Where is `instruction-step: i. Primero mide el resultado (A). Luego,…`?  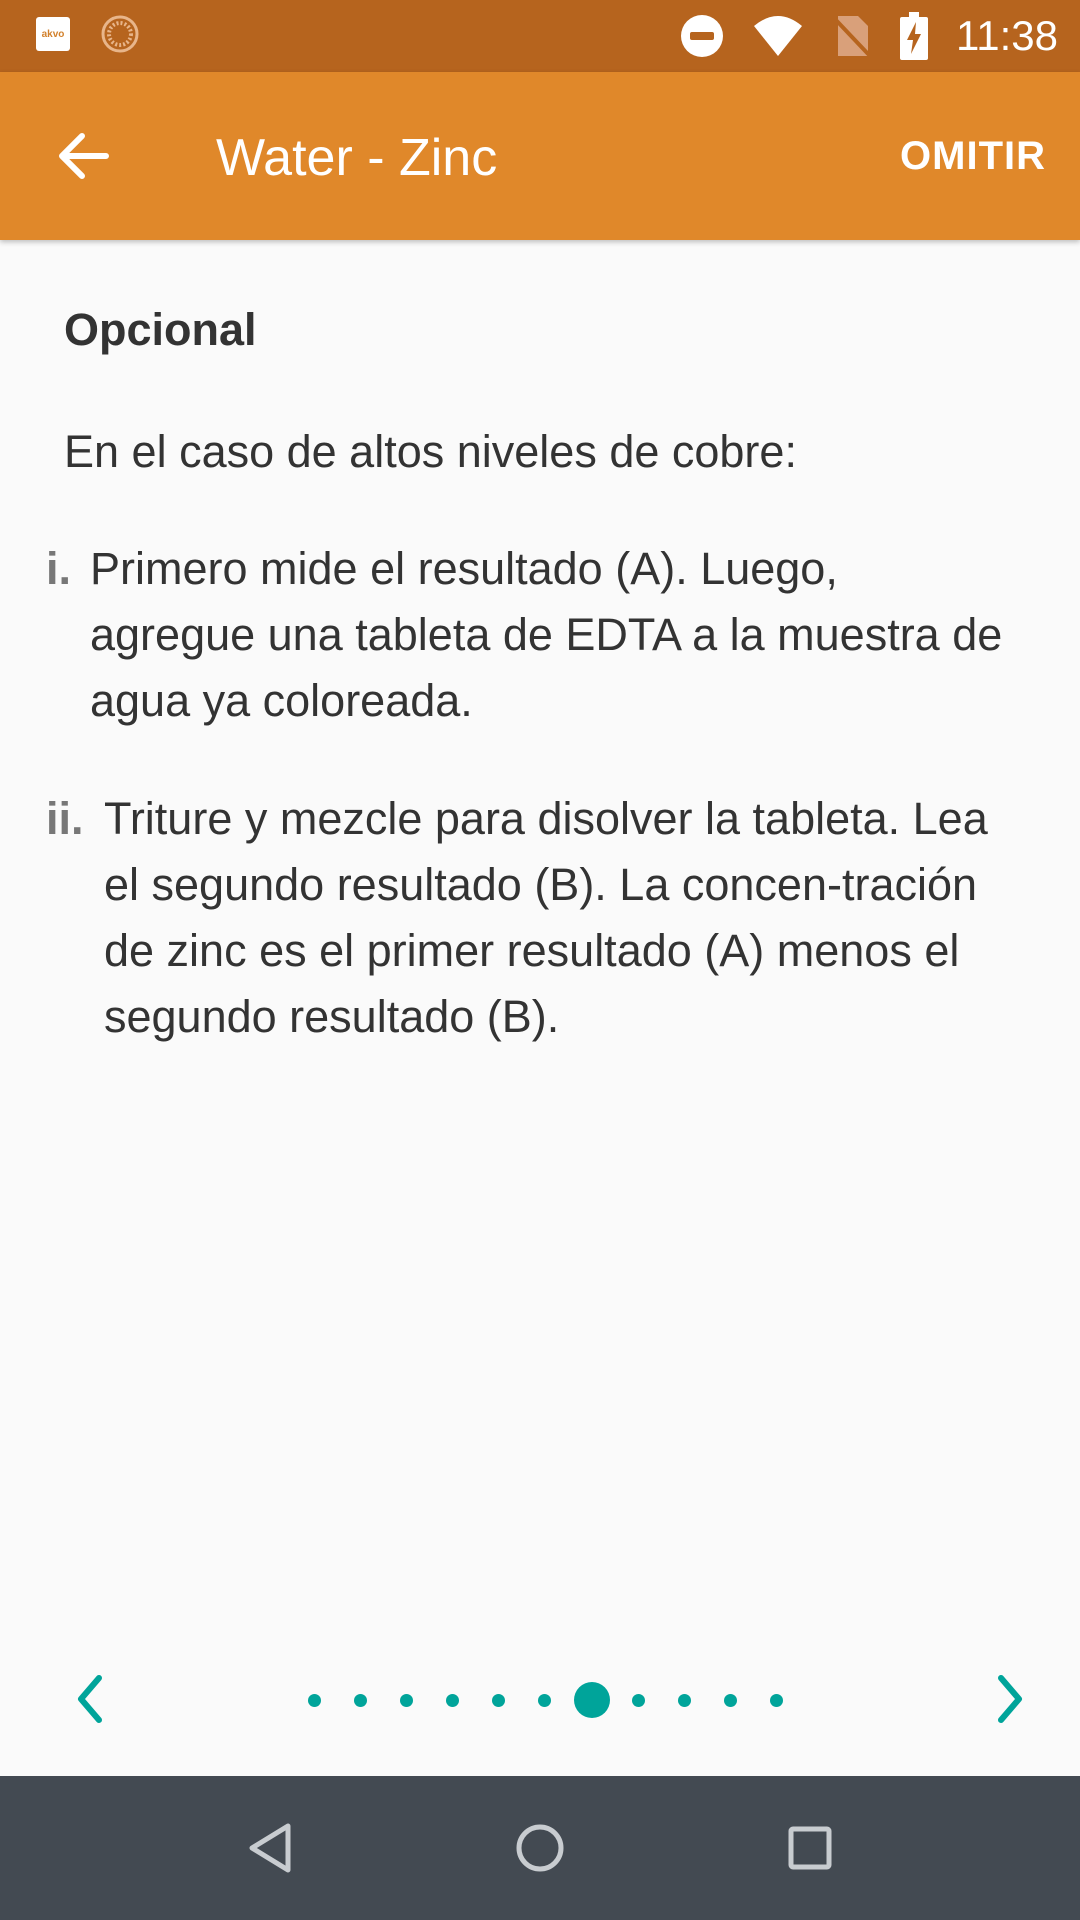 instruction-step: i. Primero mide el resultado (A). Luego,… is located at coordinates (526, 635).